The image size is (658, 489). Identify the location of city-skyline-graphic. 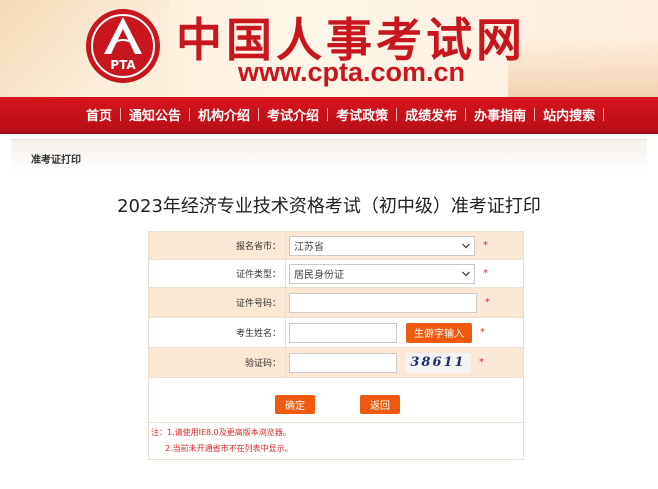
(583, 67).